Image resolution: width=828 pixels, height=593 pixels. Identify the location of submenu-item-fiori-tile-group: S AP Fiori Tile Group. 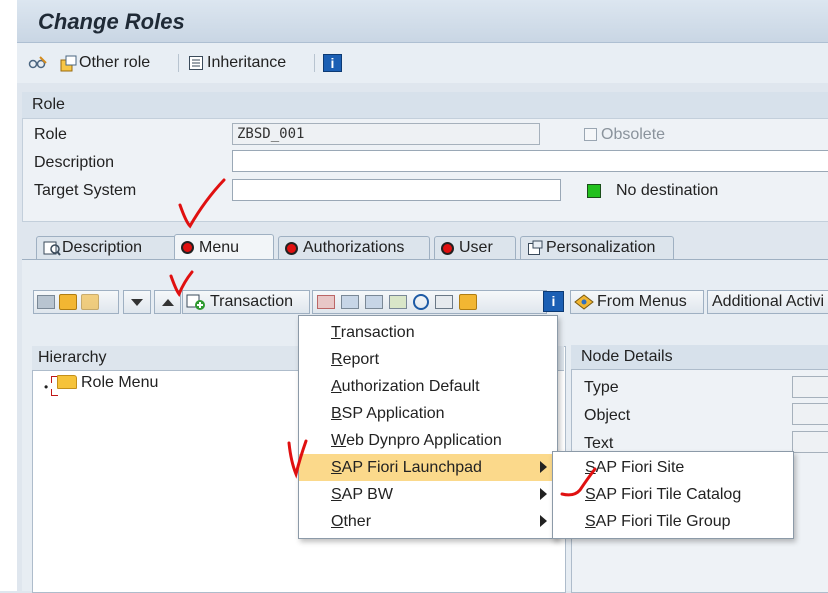
(673, 521).